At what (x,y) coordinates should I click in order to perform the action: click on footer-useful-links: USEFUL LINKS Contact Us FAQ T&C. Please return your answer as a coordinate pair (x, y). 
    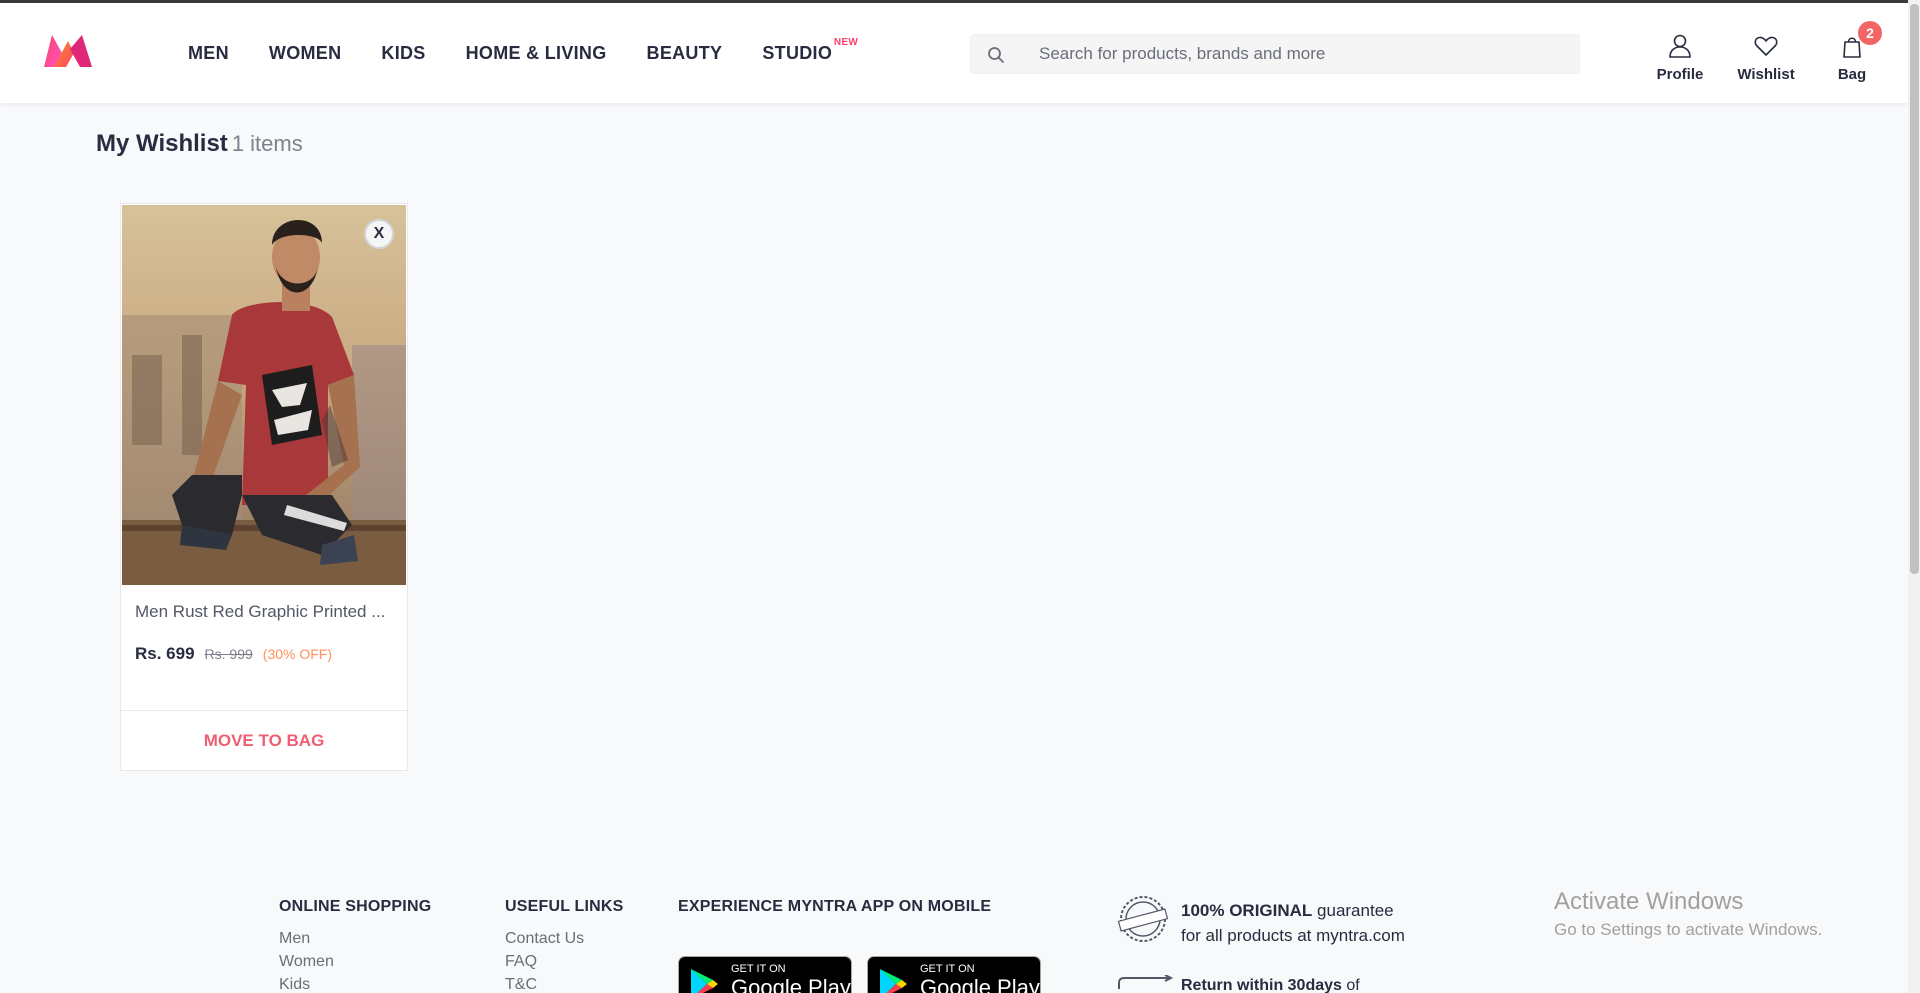
    Looking at the image, I should click on (564, 945).